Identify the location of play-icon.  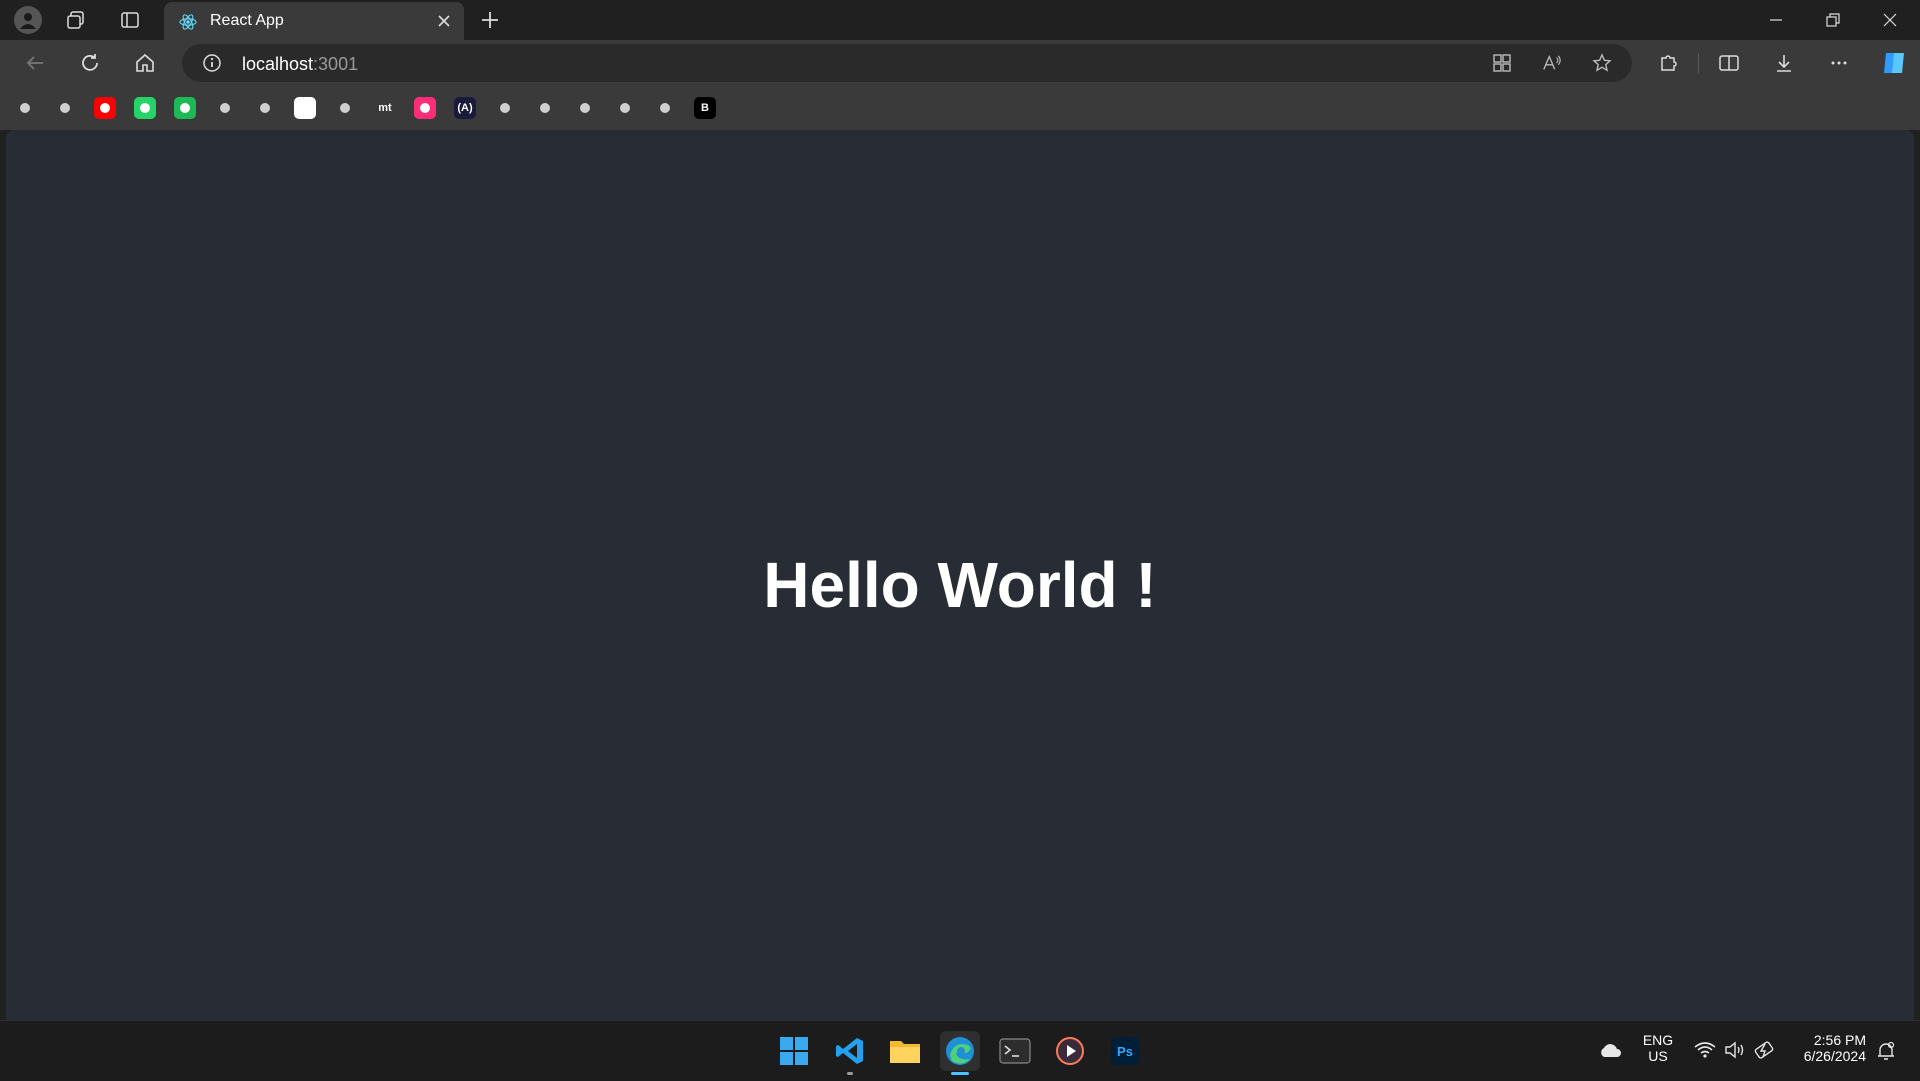
(425, 108).